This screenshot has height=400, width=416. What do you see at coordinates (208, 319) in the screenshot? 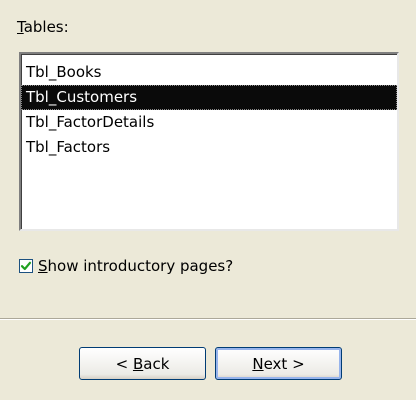
I see `separator` at bounding box center [208, 319].